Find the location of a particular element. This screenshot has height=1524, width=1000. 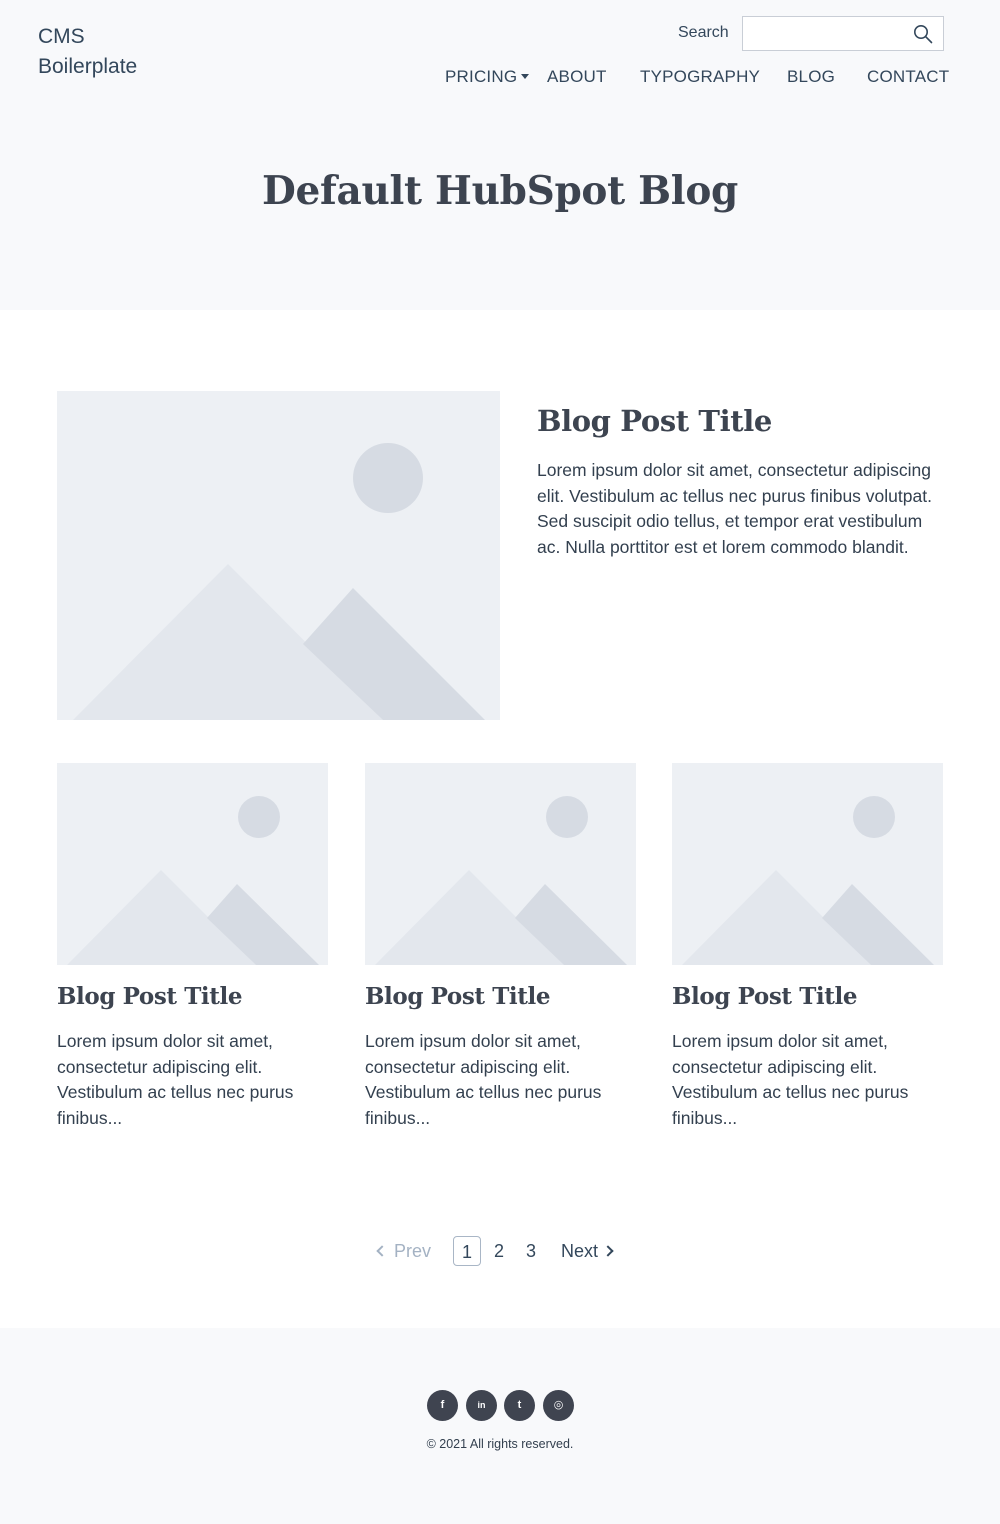

pagination-prev: Prev is located at coordinates (404, 1251).